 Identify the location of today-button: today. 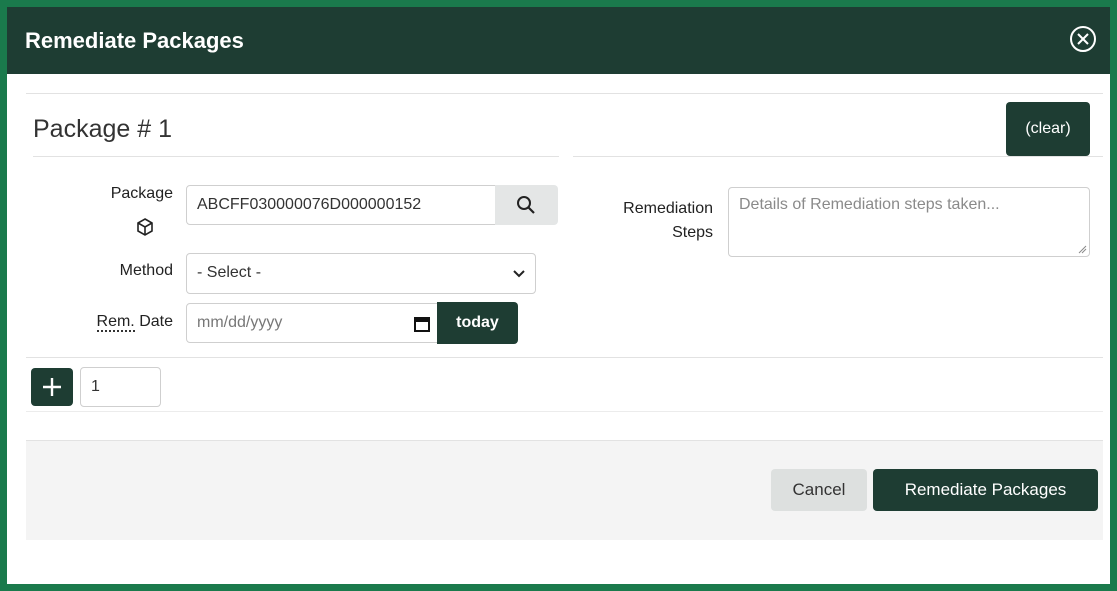
(477, 323).